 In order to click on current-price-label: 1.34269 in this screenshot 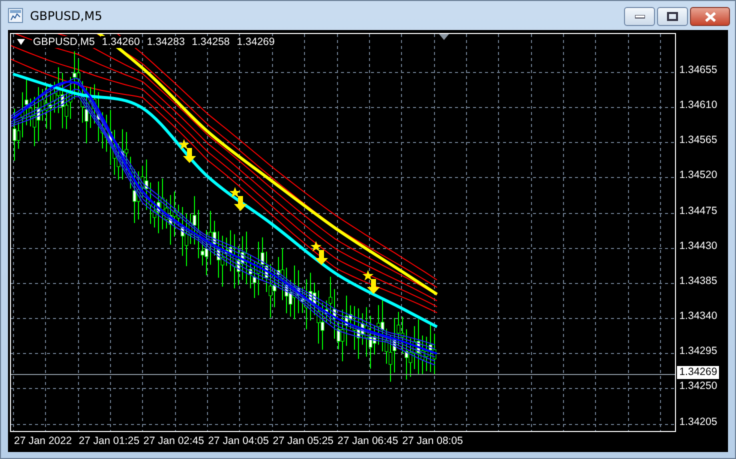, I will do `click(698, 372)`.